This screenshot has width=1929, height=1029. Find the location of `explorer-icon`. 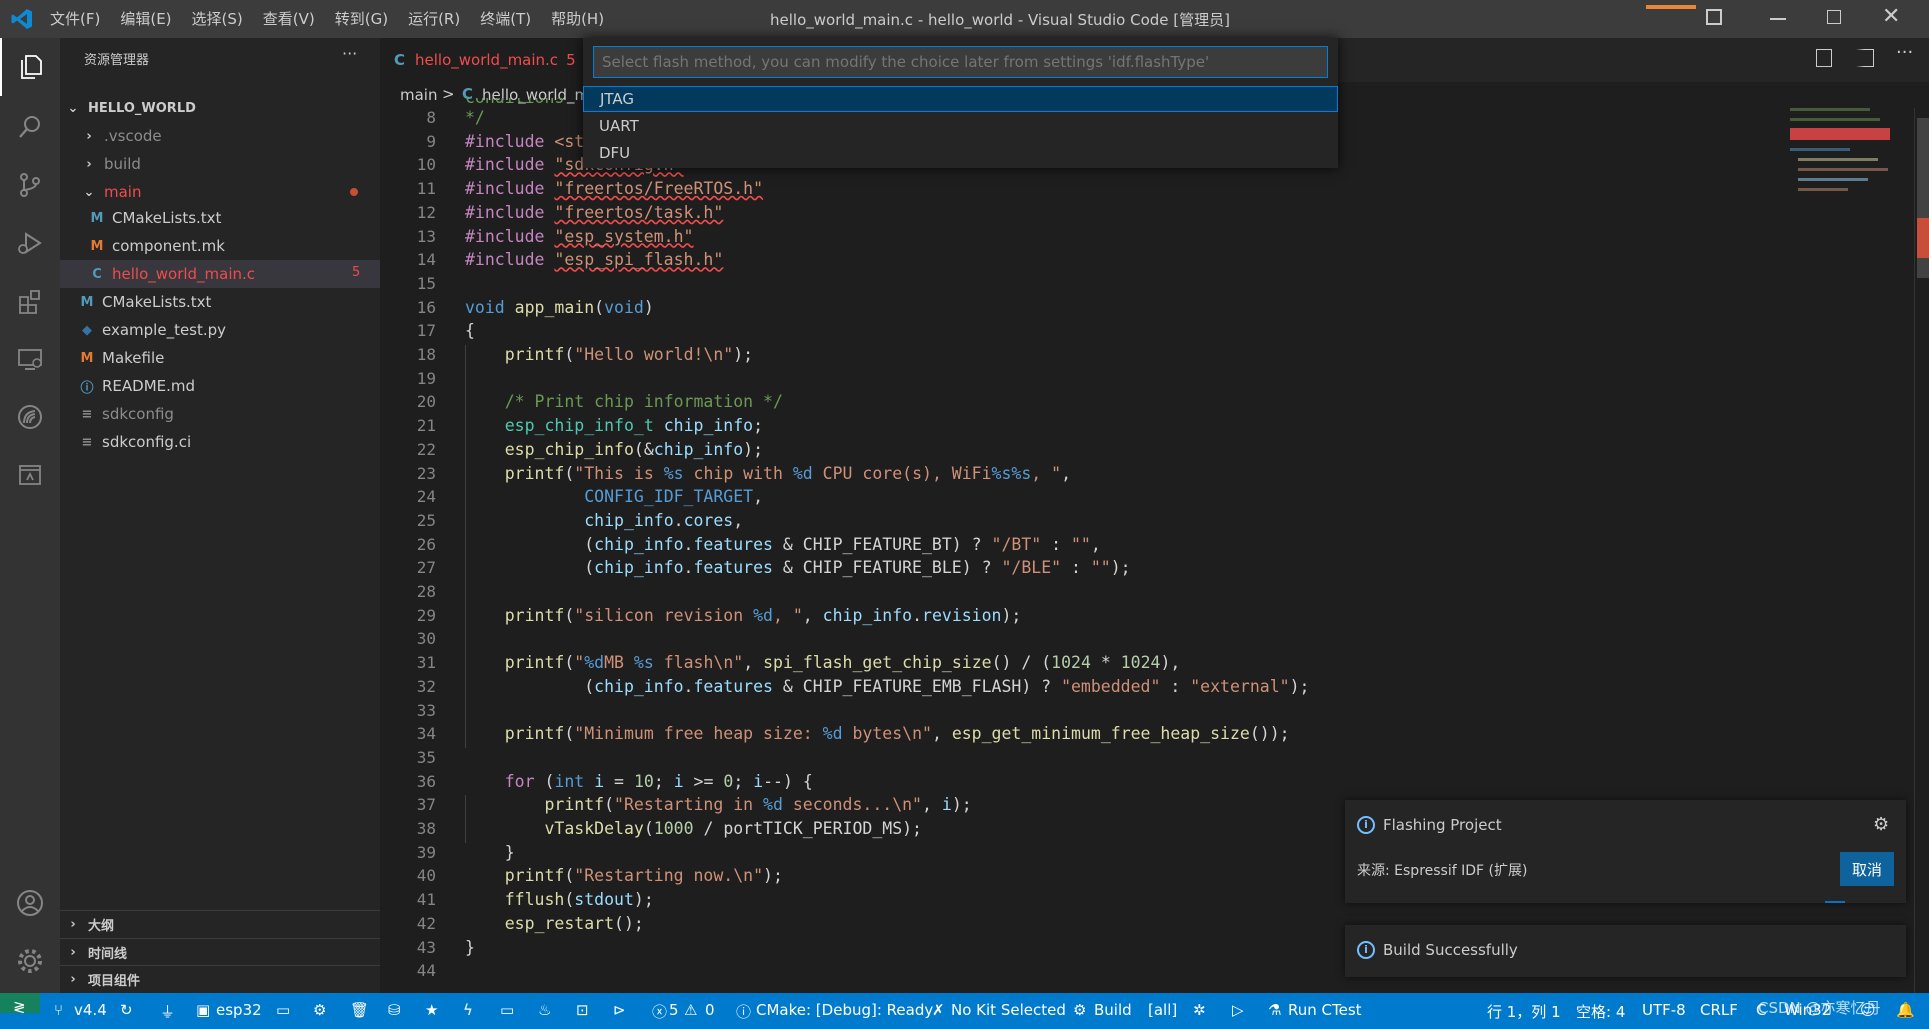

explorer-icon is located at coordinates (30, 67).